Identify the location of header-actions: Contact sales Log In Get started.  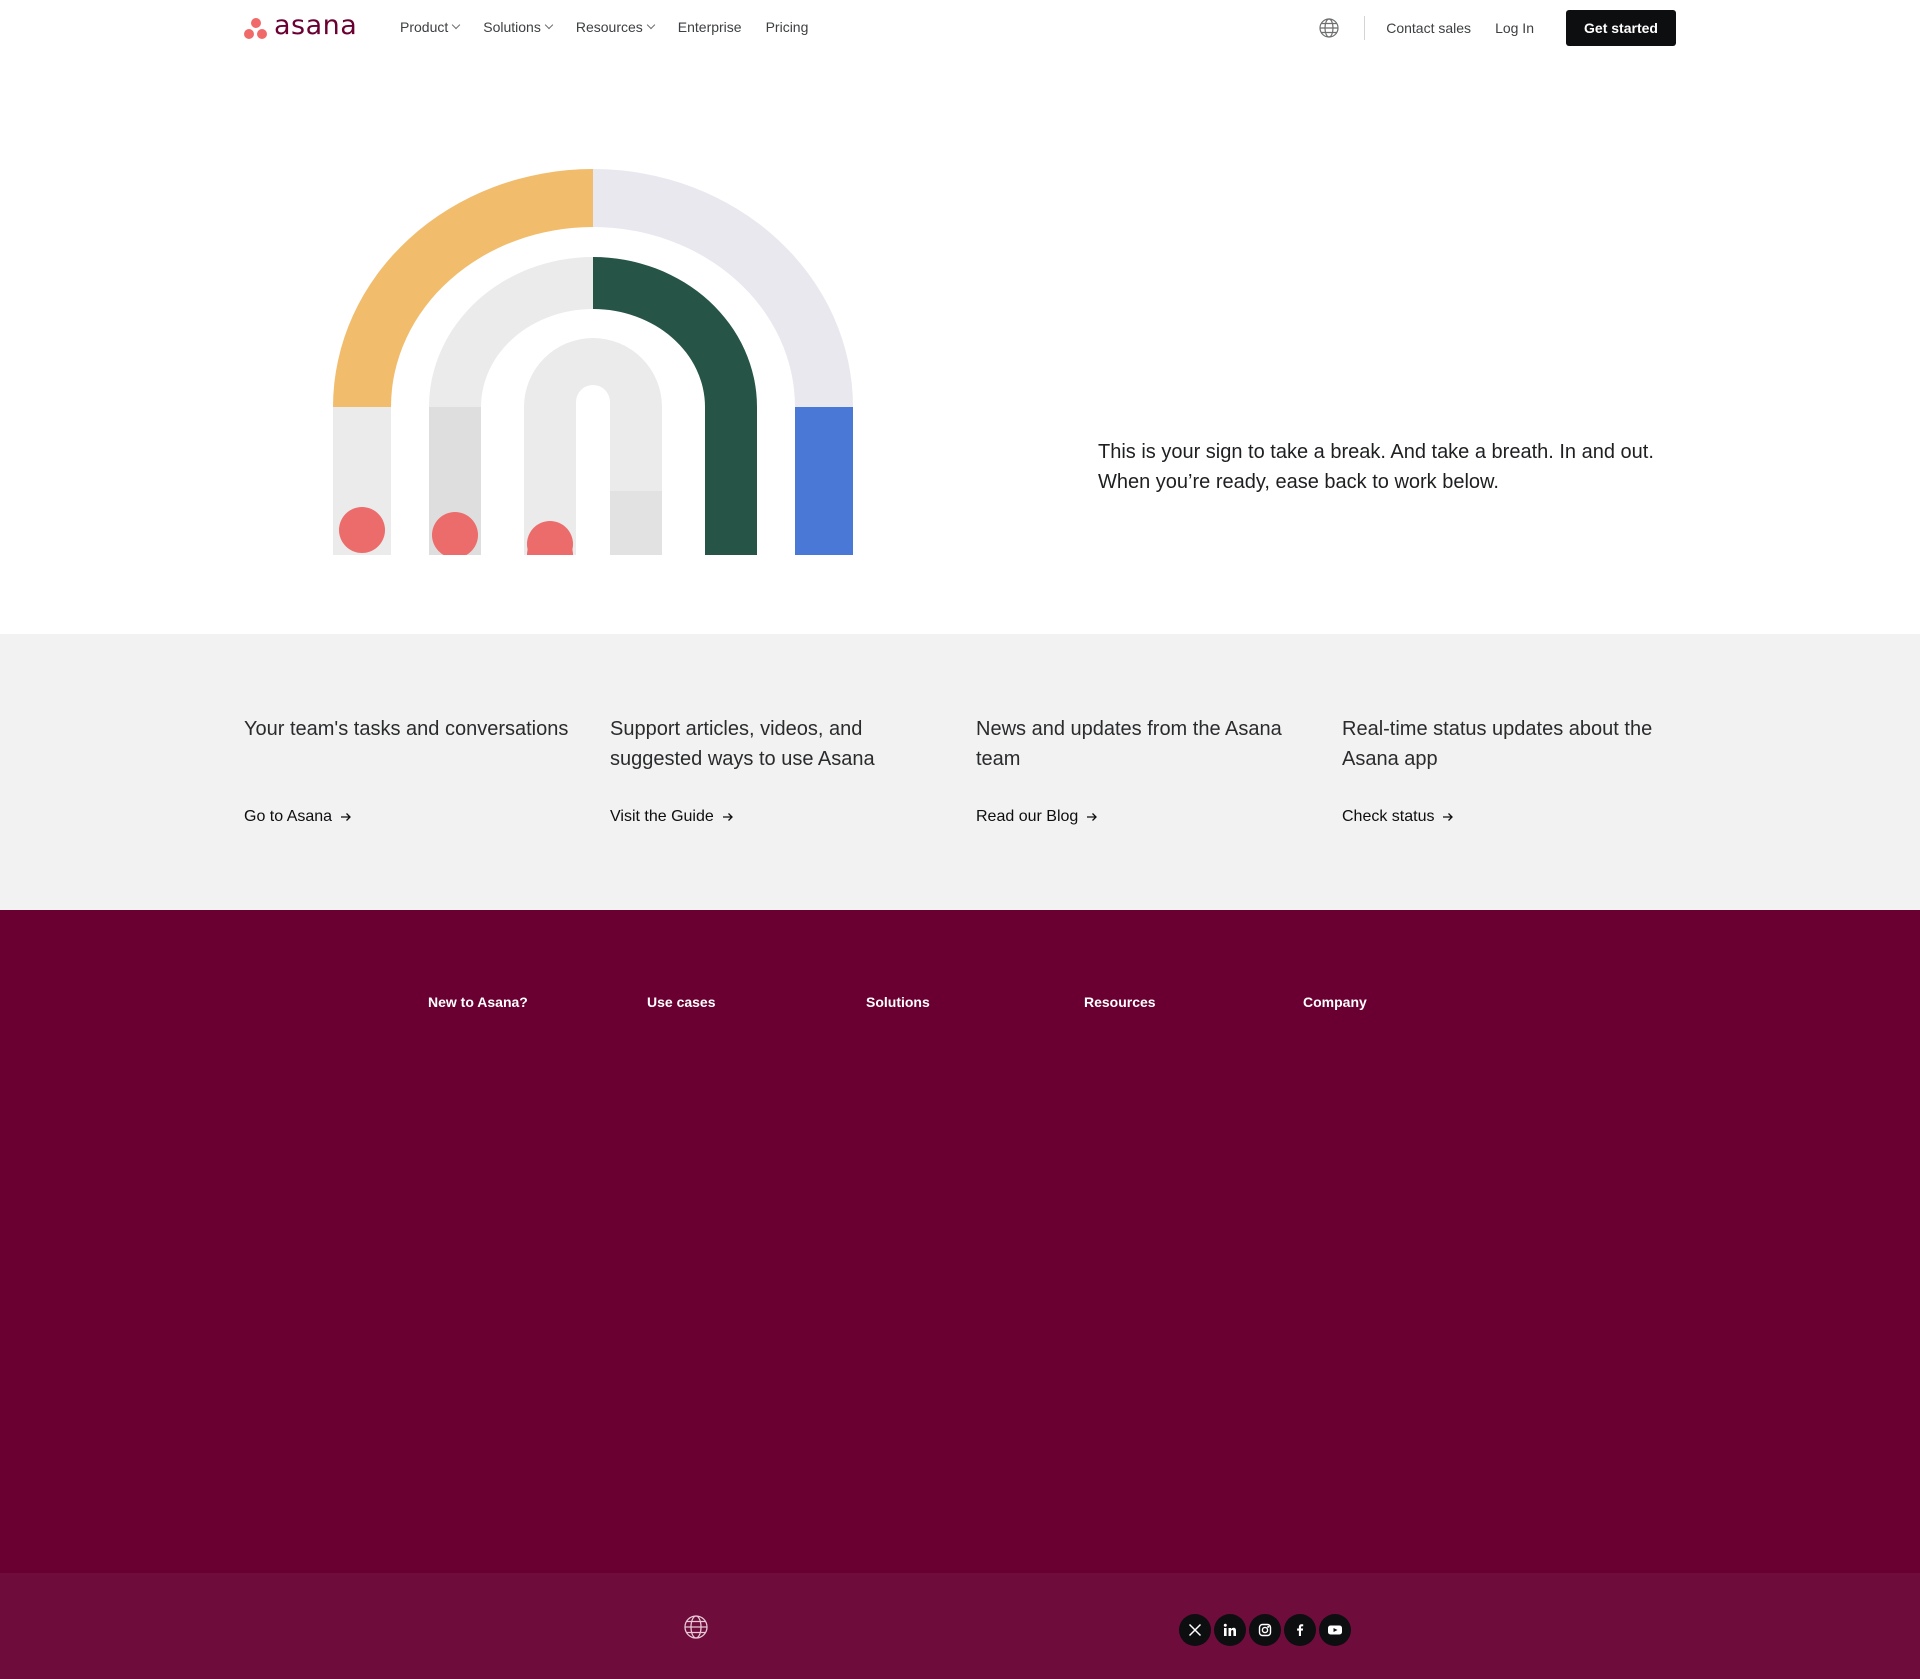
(1497, 28).